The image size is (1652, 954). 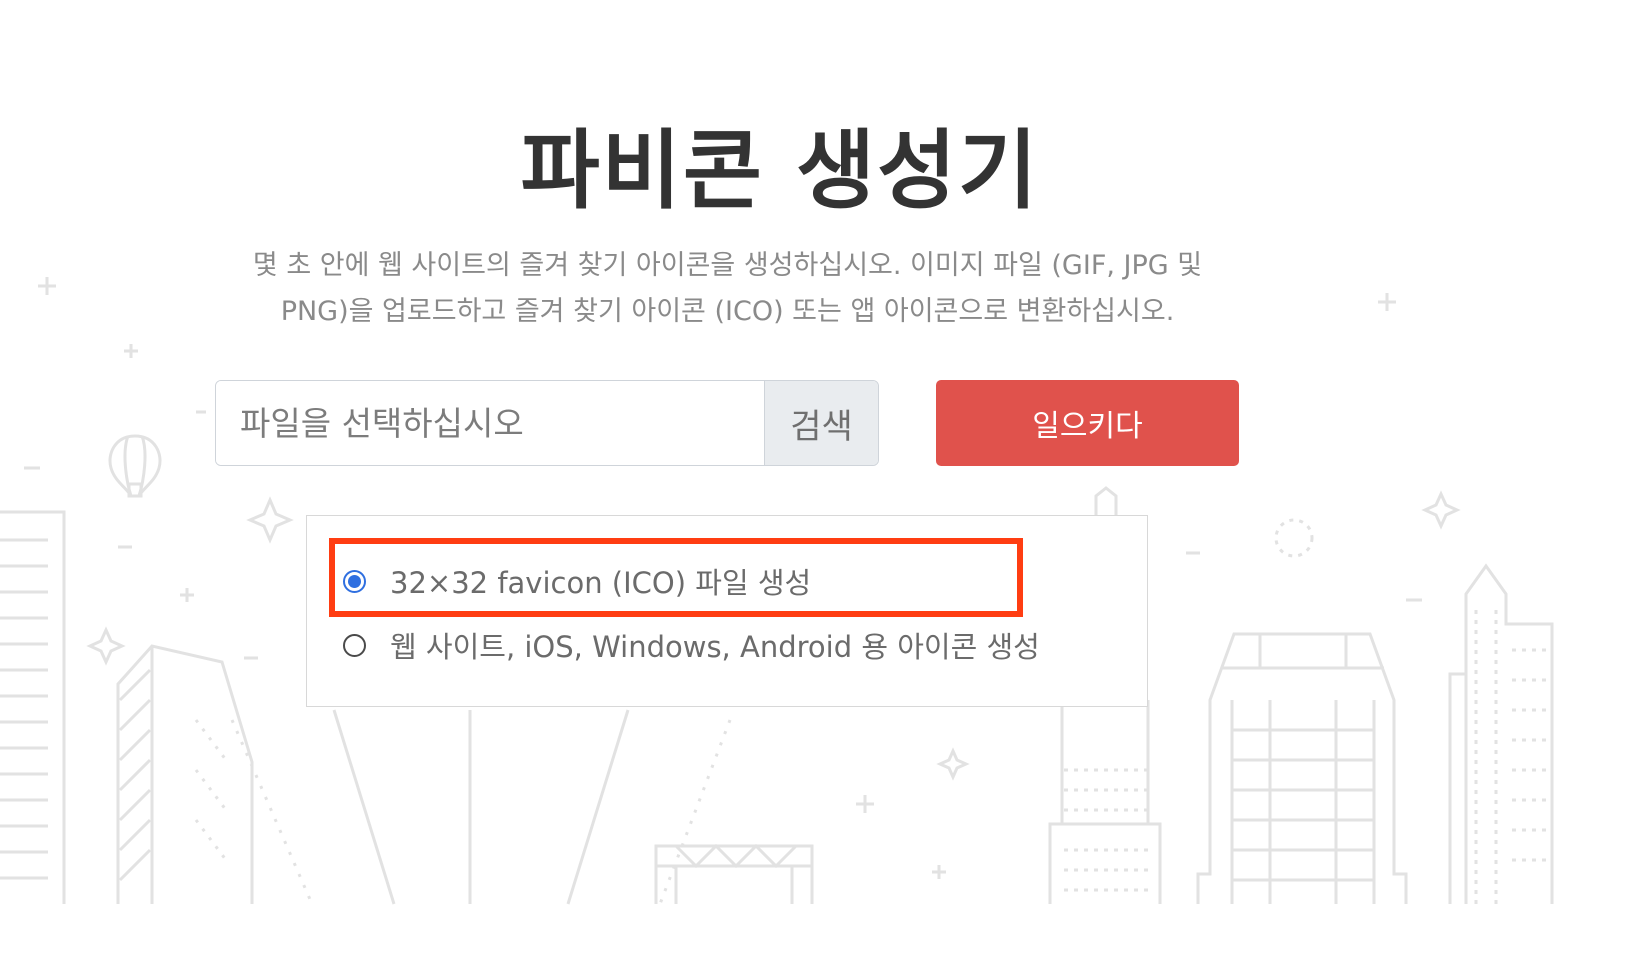 I want to click on option-app-icons-label: 웹 사이트, iOS, Windows, Android 용 아이콘 생성, so click(x=715, y=647).